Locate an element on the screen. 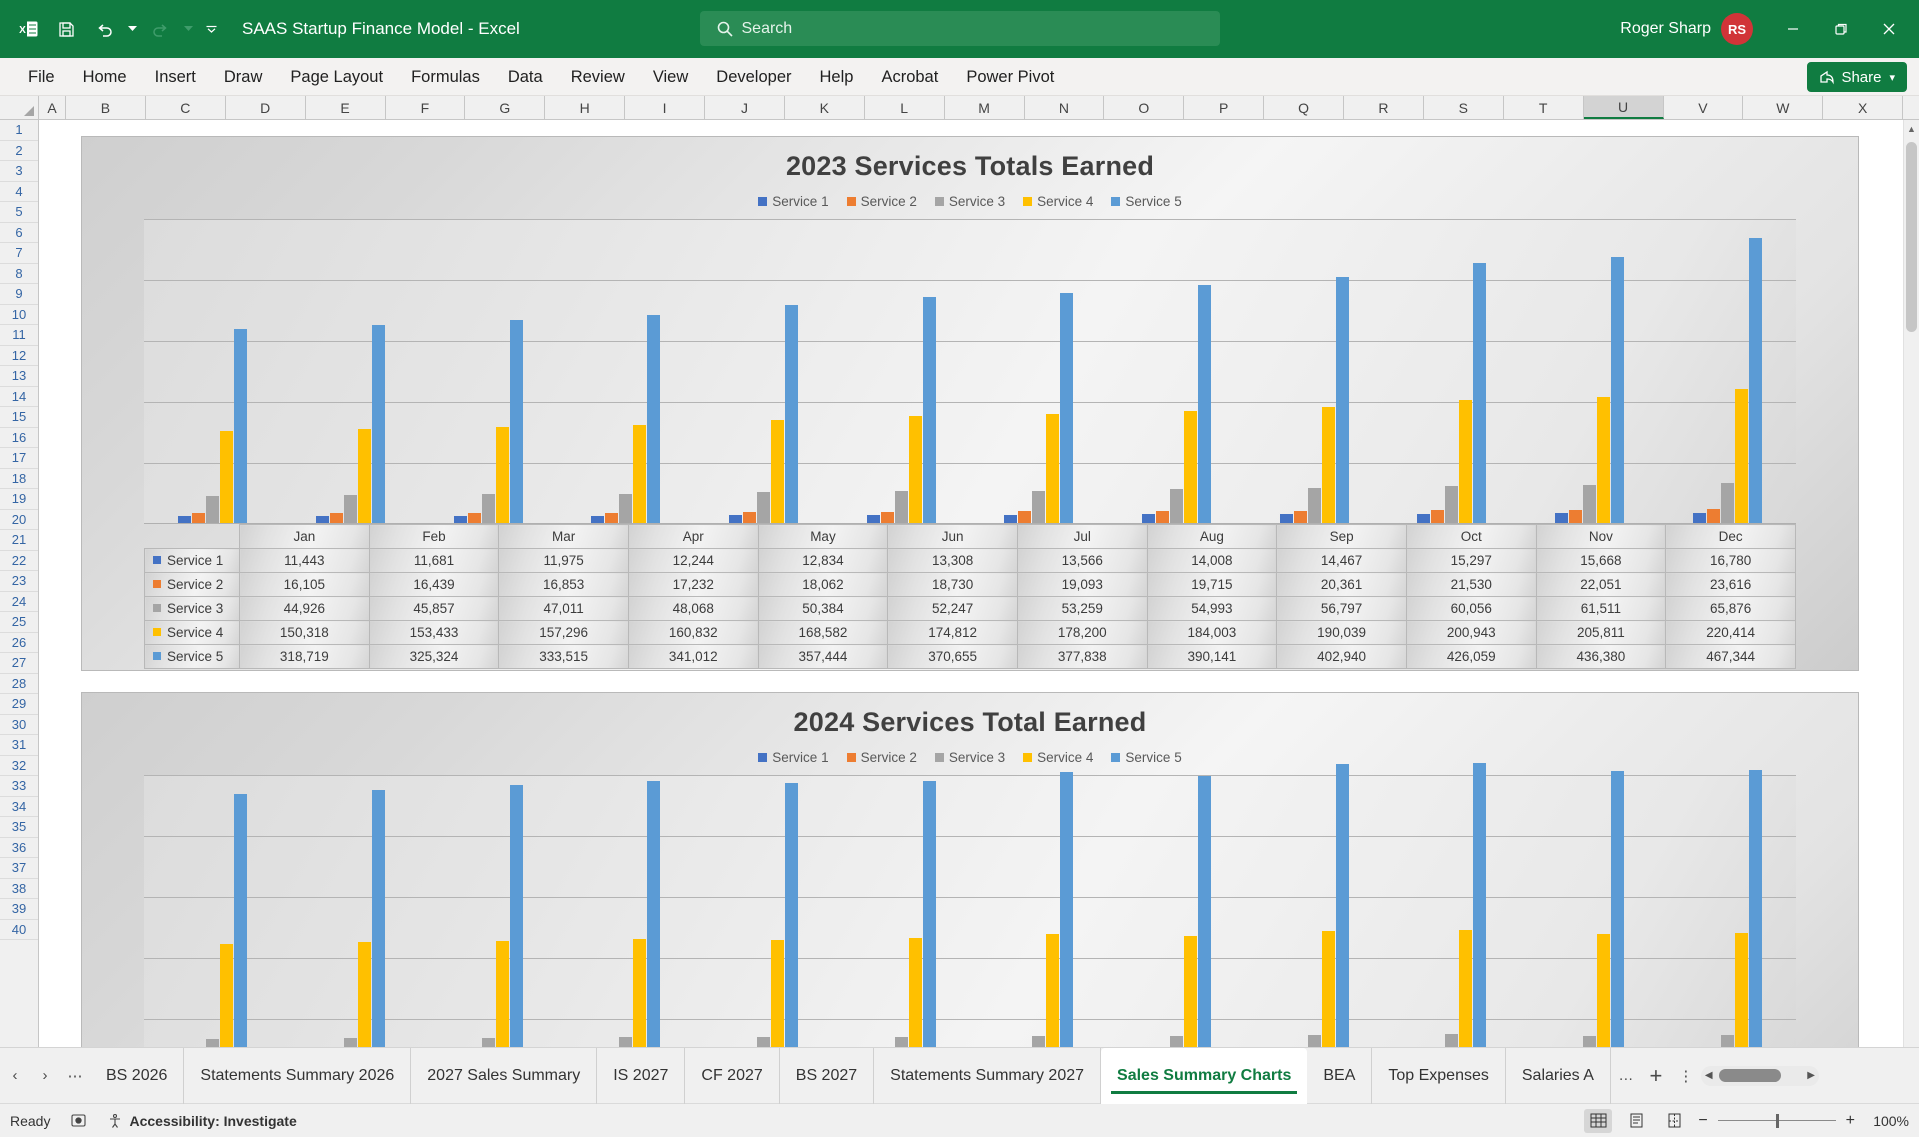 The width and height of the screenshot is (1919, 1137). column-header-P: P is located at coordinates (1224, 107).